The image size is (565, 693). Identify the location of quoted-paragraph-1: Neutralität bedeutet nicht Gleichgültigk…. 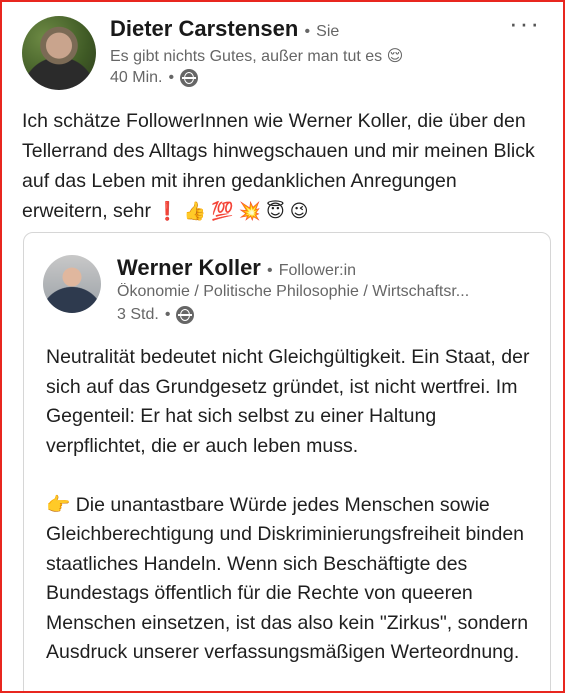
(288, 401).